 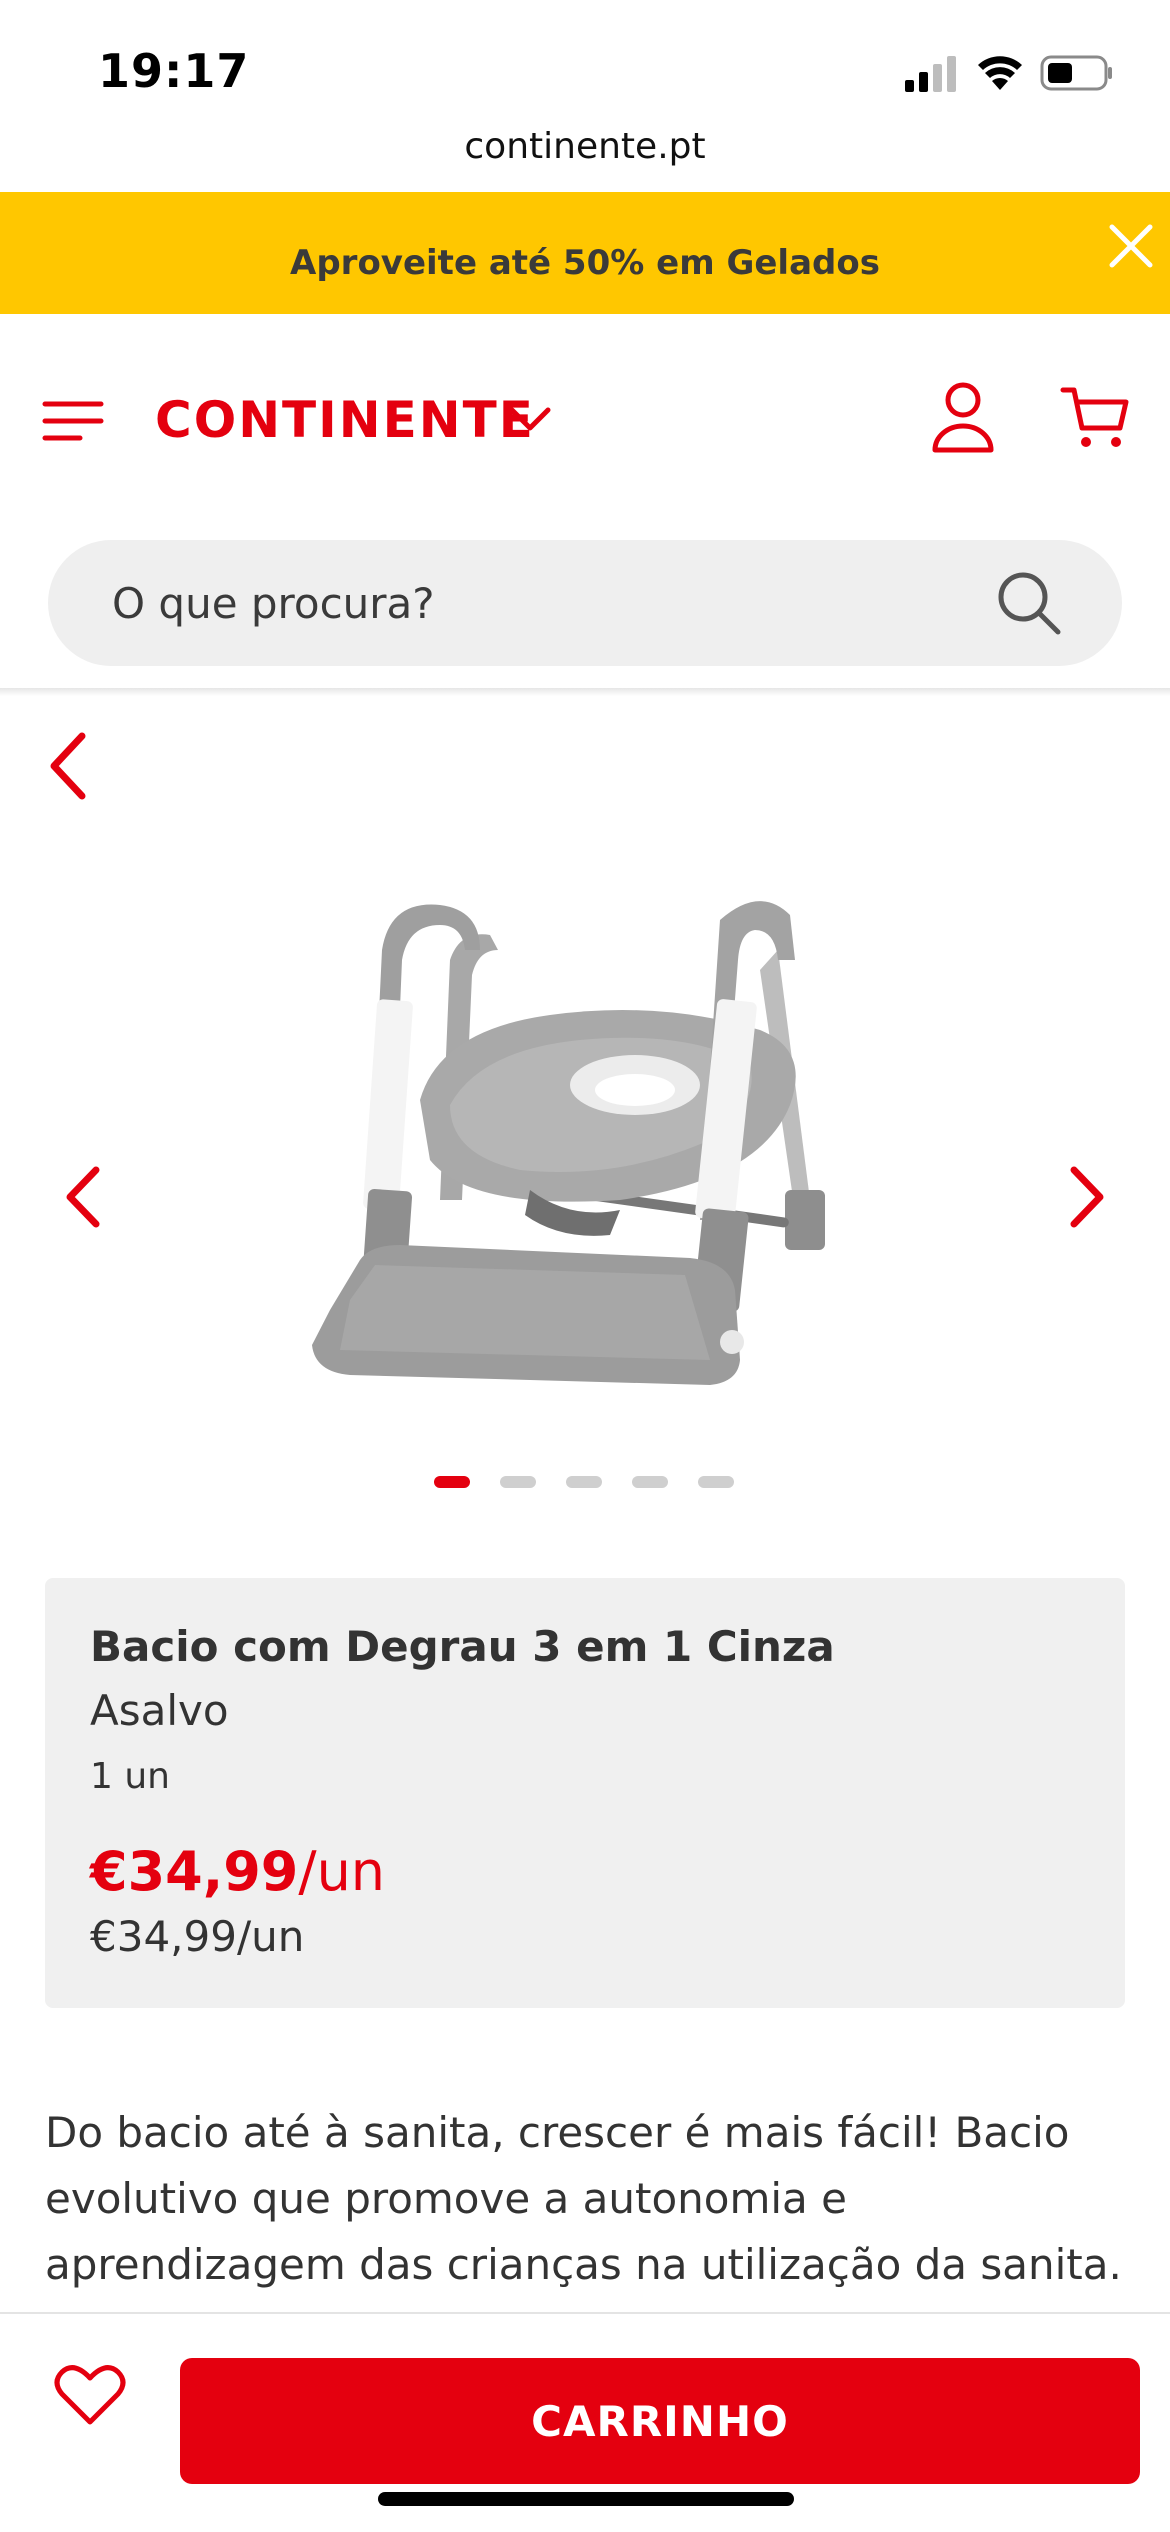 I want to click on continente-logo: CONTINENTE, so click(x=345, y=420).